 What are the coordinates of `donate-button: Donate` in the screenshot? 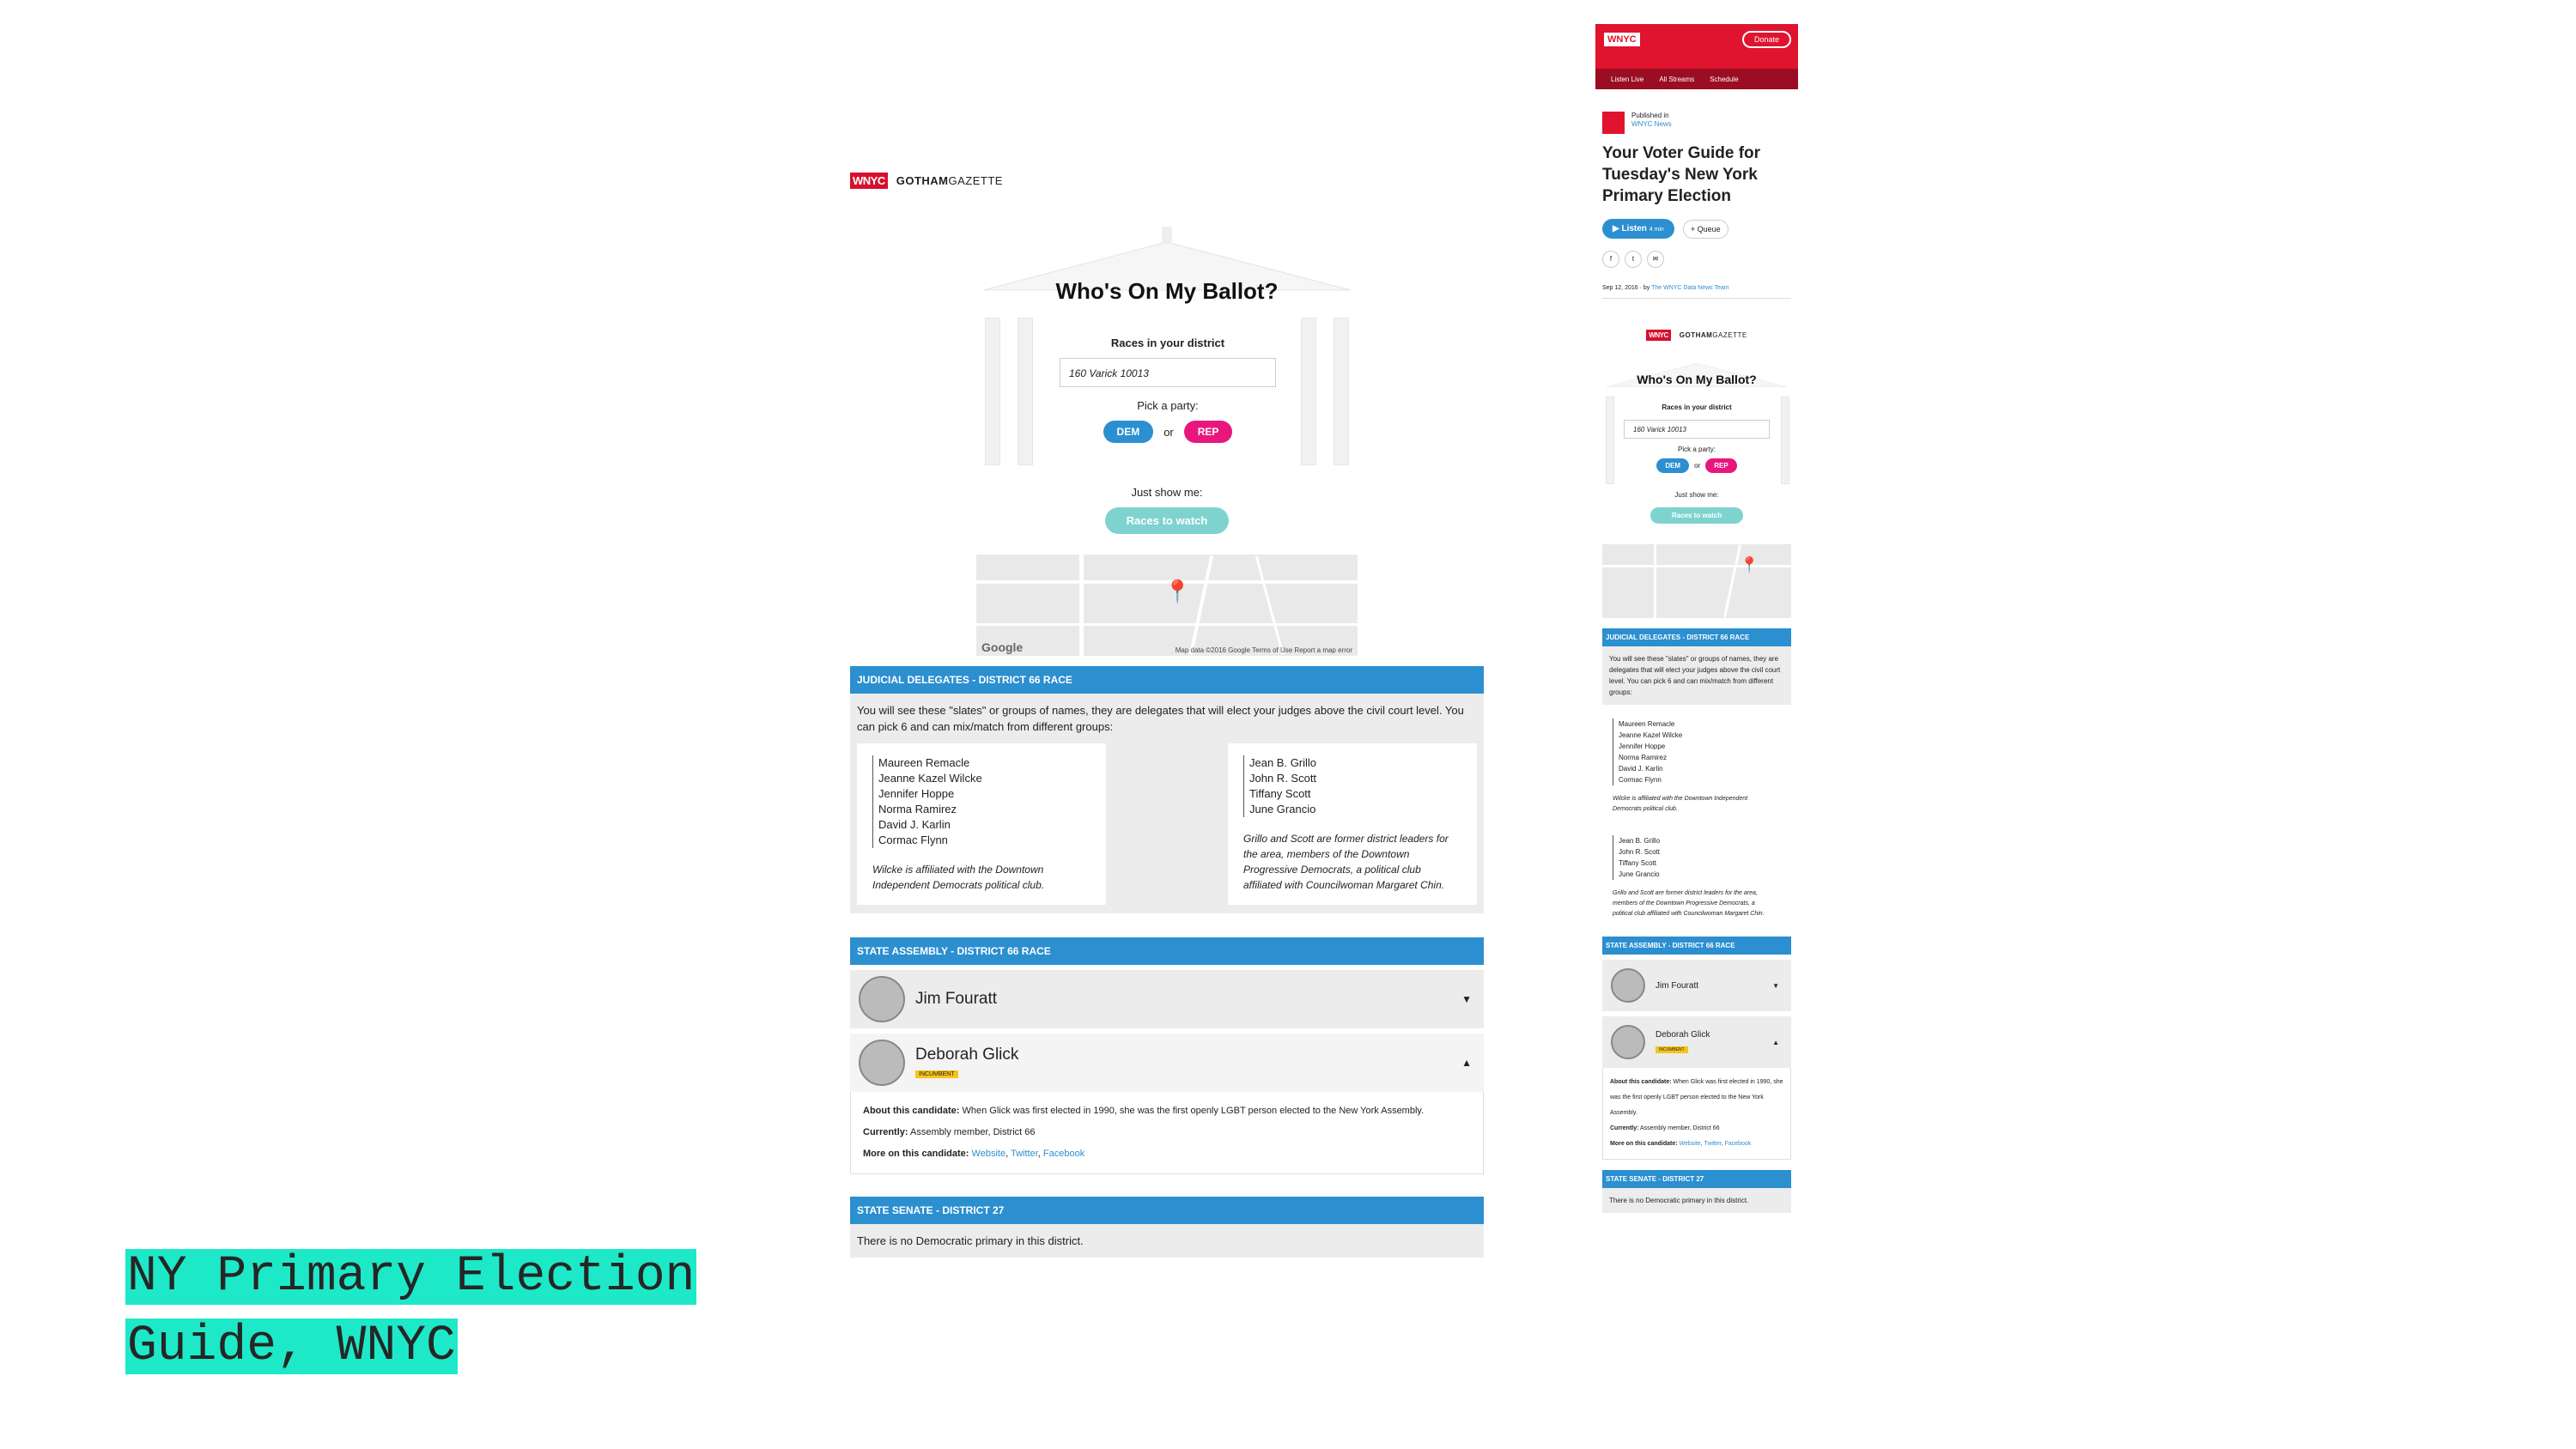 It's located at (1766, 39).